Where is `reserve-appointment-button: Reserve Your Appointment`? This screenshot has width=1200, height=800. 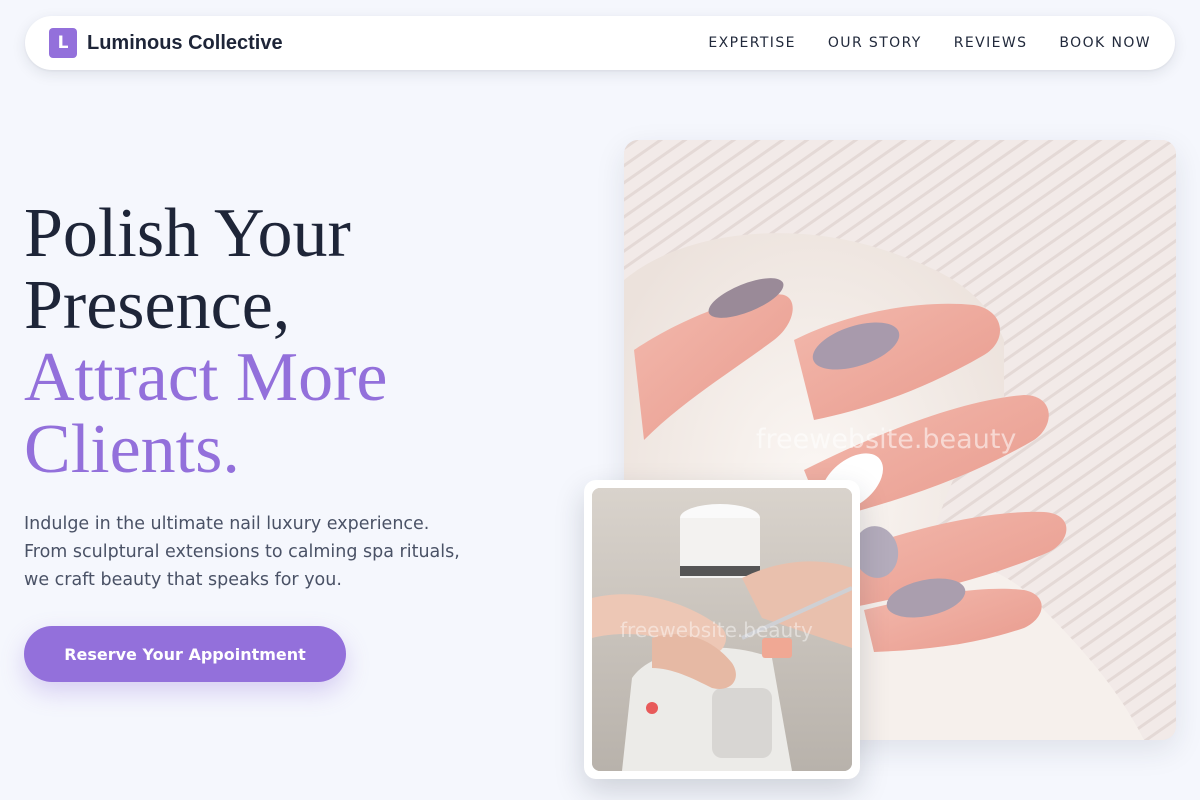 reserve-appointment-button: Reserve Your Appointment is located at coordinates (185, 654).